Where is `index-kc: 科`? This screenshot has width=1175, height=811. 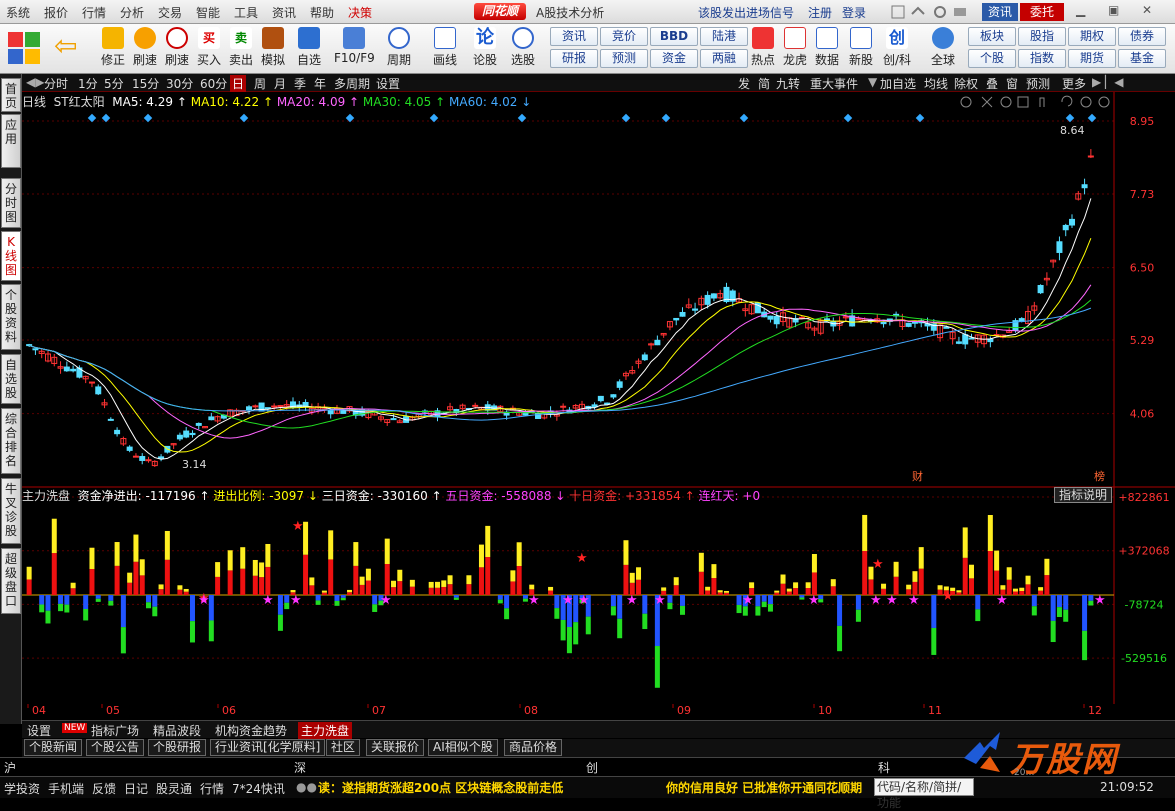
index-kc: 科 is located at coordinates (884, 767).